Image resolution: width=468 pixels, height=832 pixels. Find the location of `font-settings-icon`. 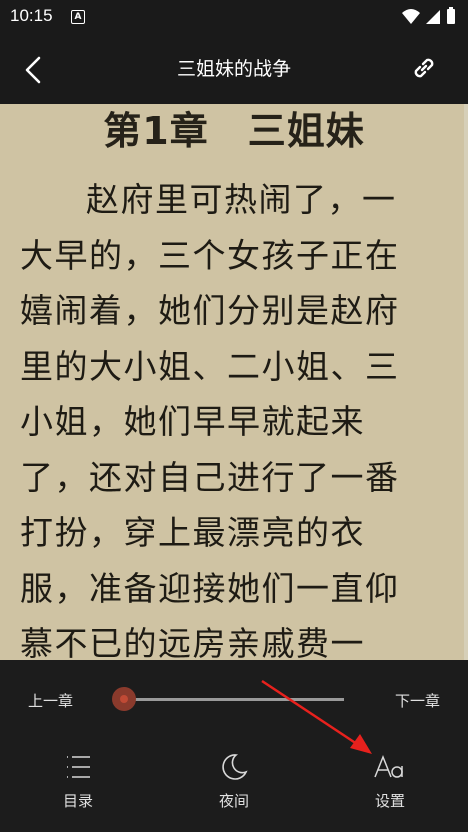

font-settings-icon is located at coordinates (388, 766).